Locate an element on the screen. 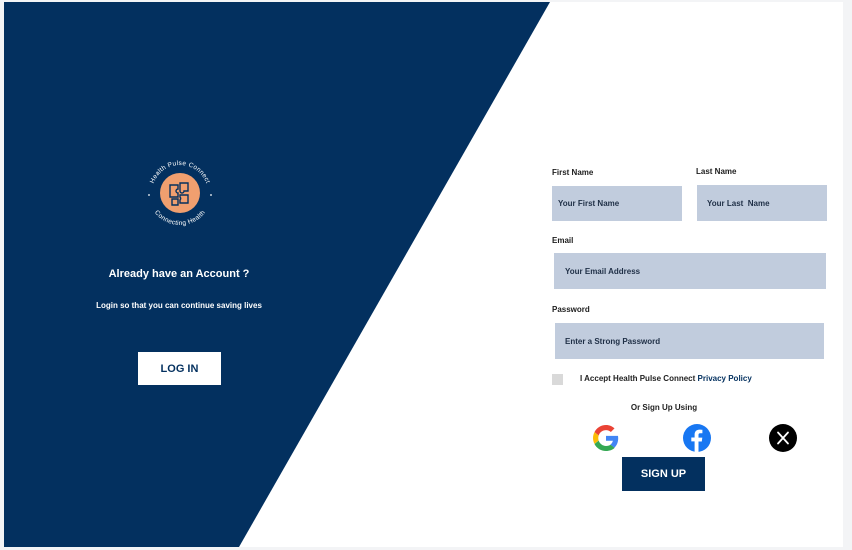 Image resolution: width=852 pixels, height=550 pixels. google-signup-button is located at coordinates (606, 438).